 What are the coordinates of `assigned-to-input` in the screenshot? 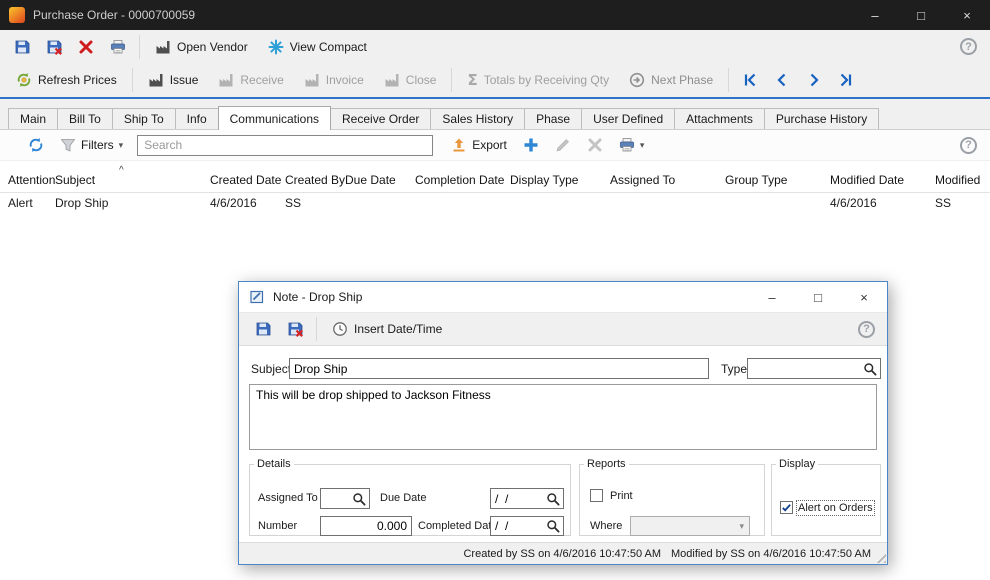 It's located at (336, 498).